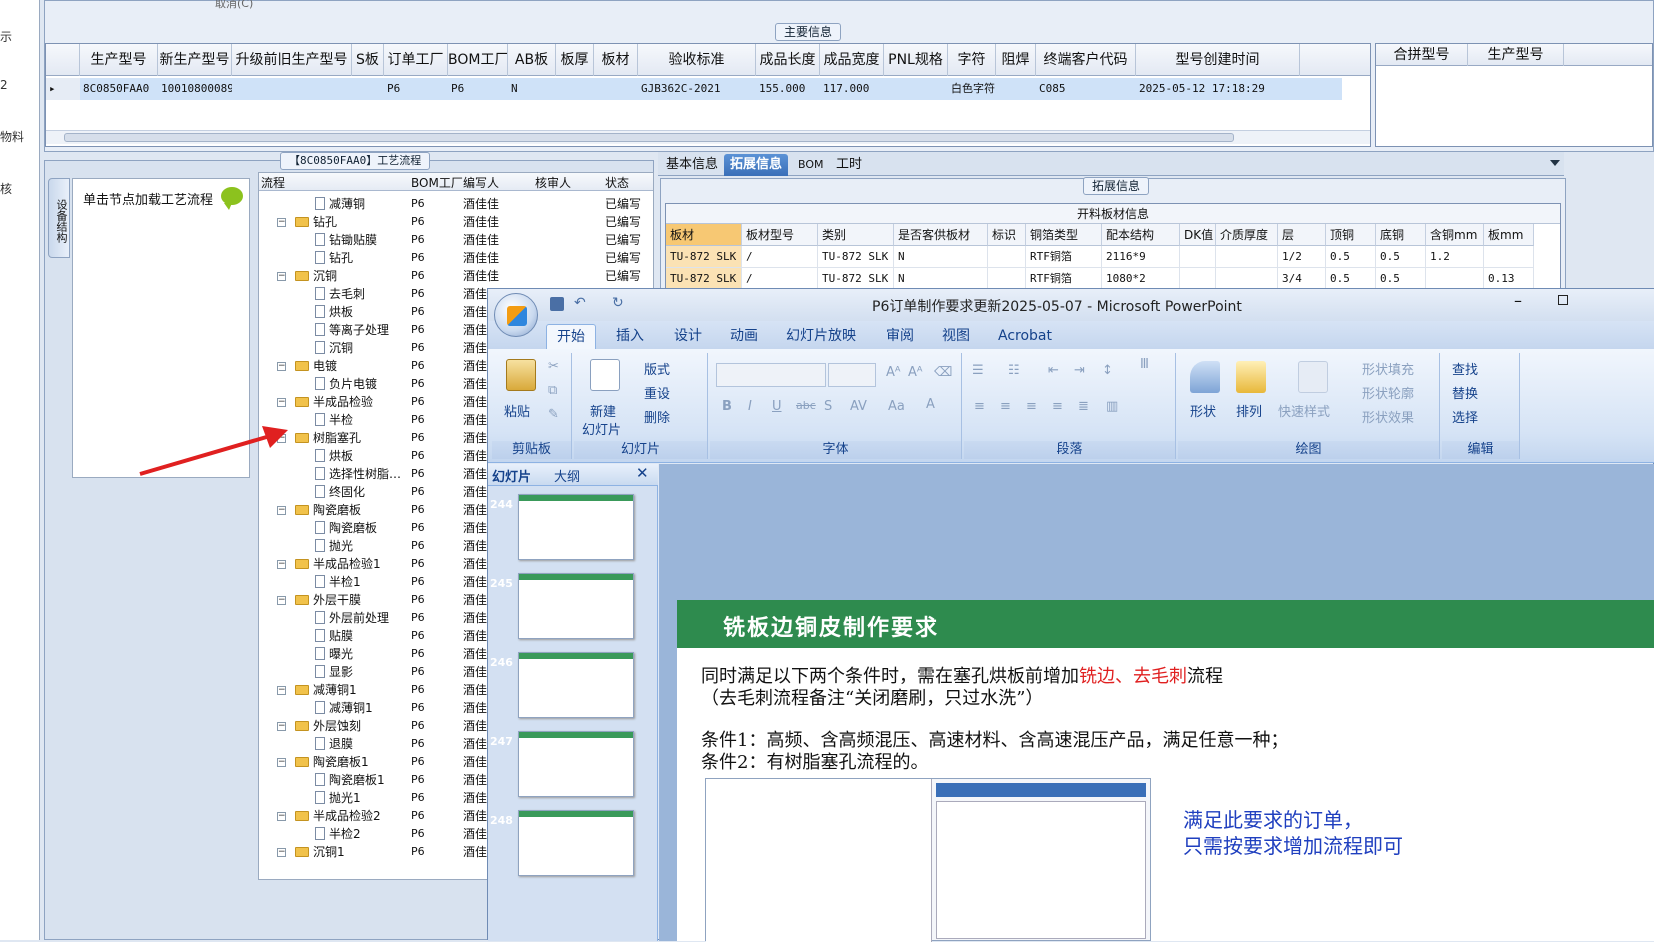 The width and height of the screenshot is (1654, 942). What do you see at coordinates (649, 137) in the screenshot?
I see `scroll-thumb` at bounding box center [649, 137].